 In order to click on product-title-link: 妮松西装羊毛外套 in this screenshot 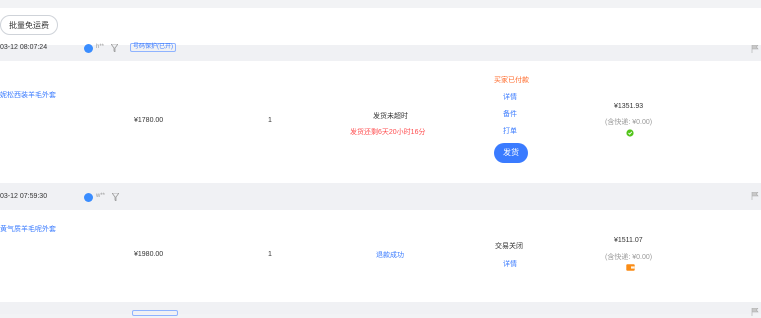, I will do `click(28, 95)`.